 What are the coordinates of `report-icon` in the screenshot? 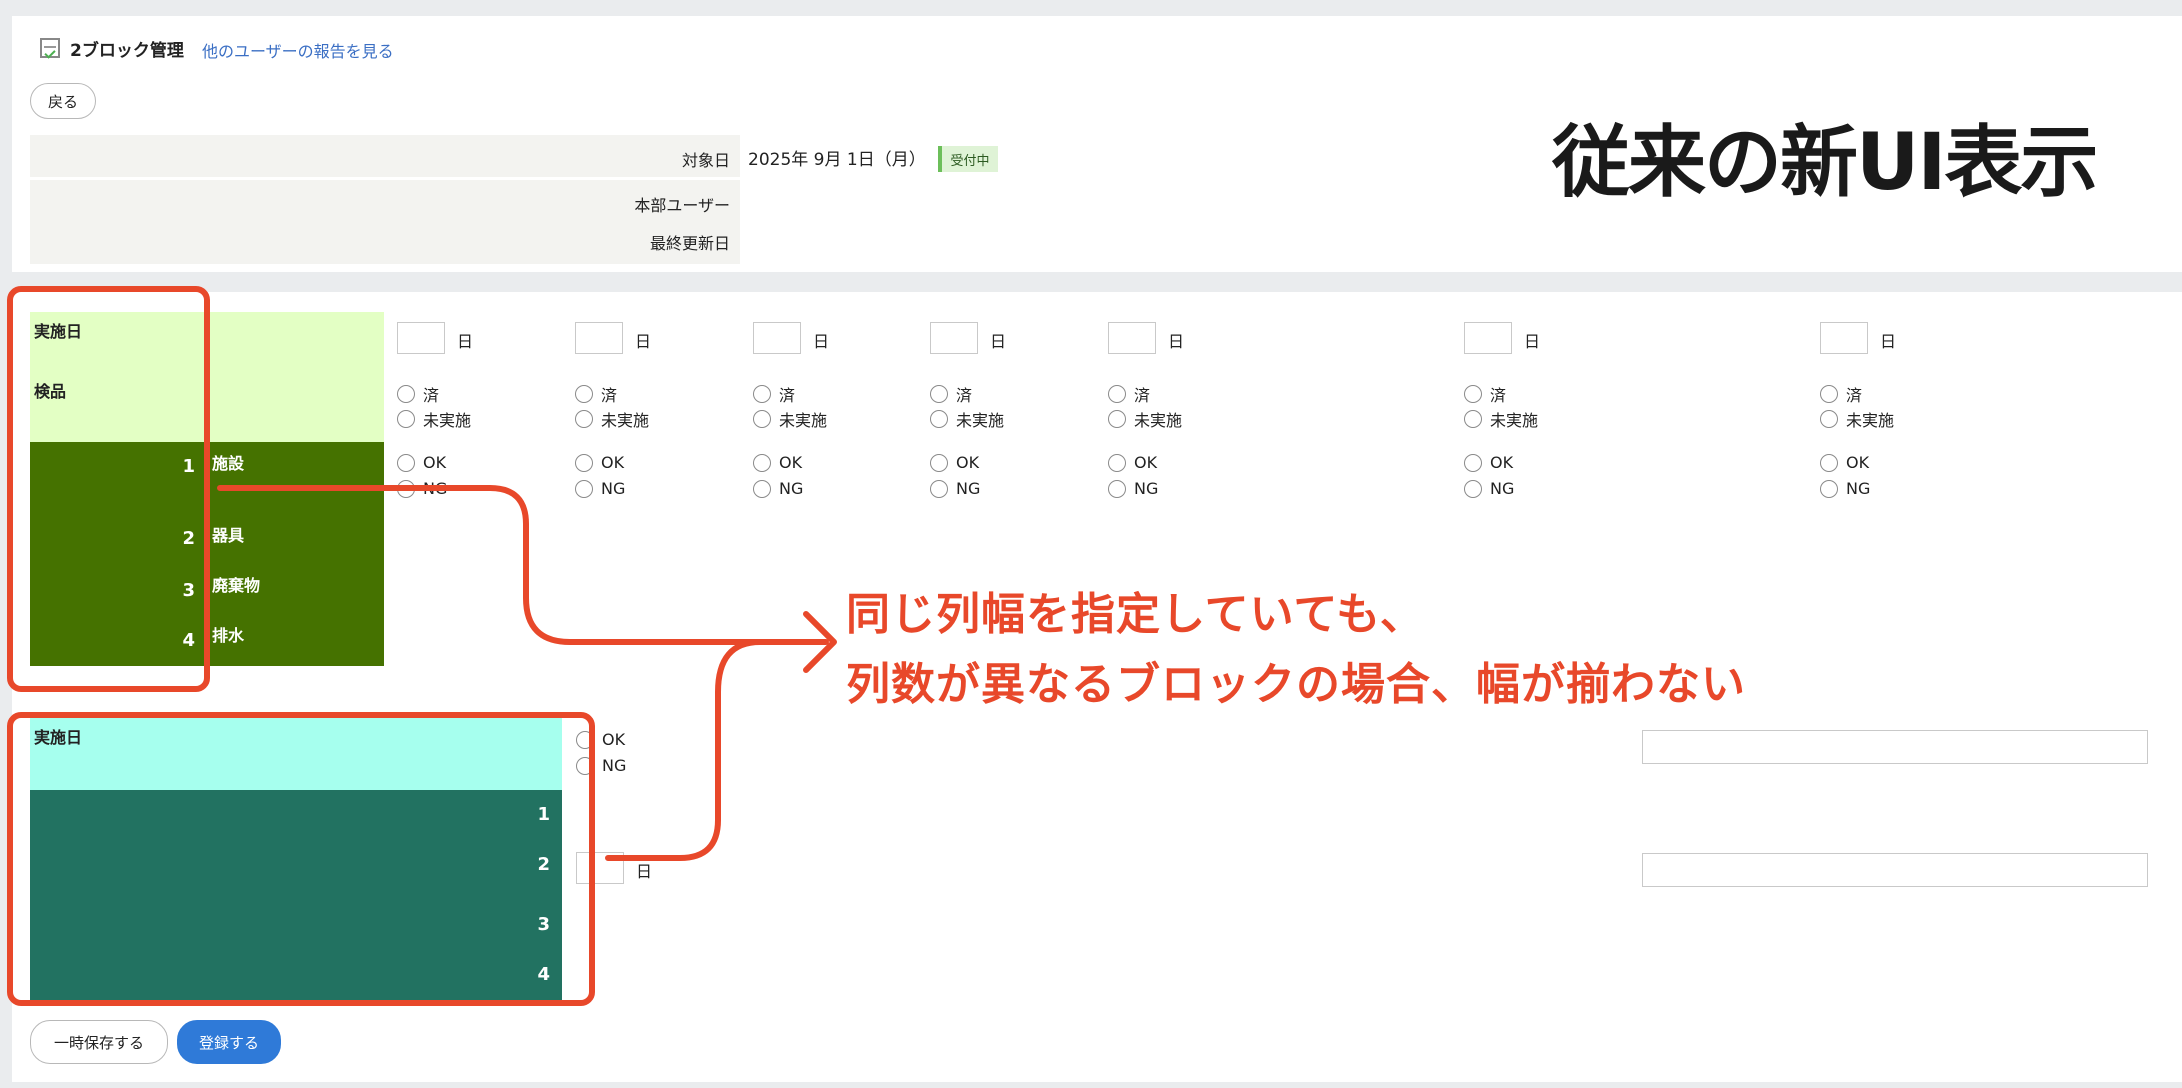 It's located at (50, 48).